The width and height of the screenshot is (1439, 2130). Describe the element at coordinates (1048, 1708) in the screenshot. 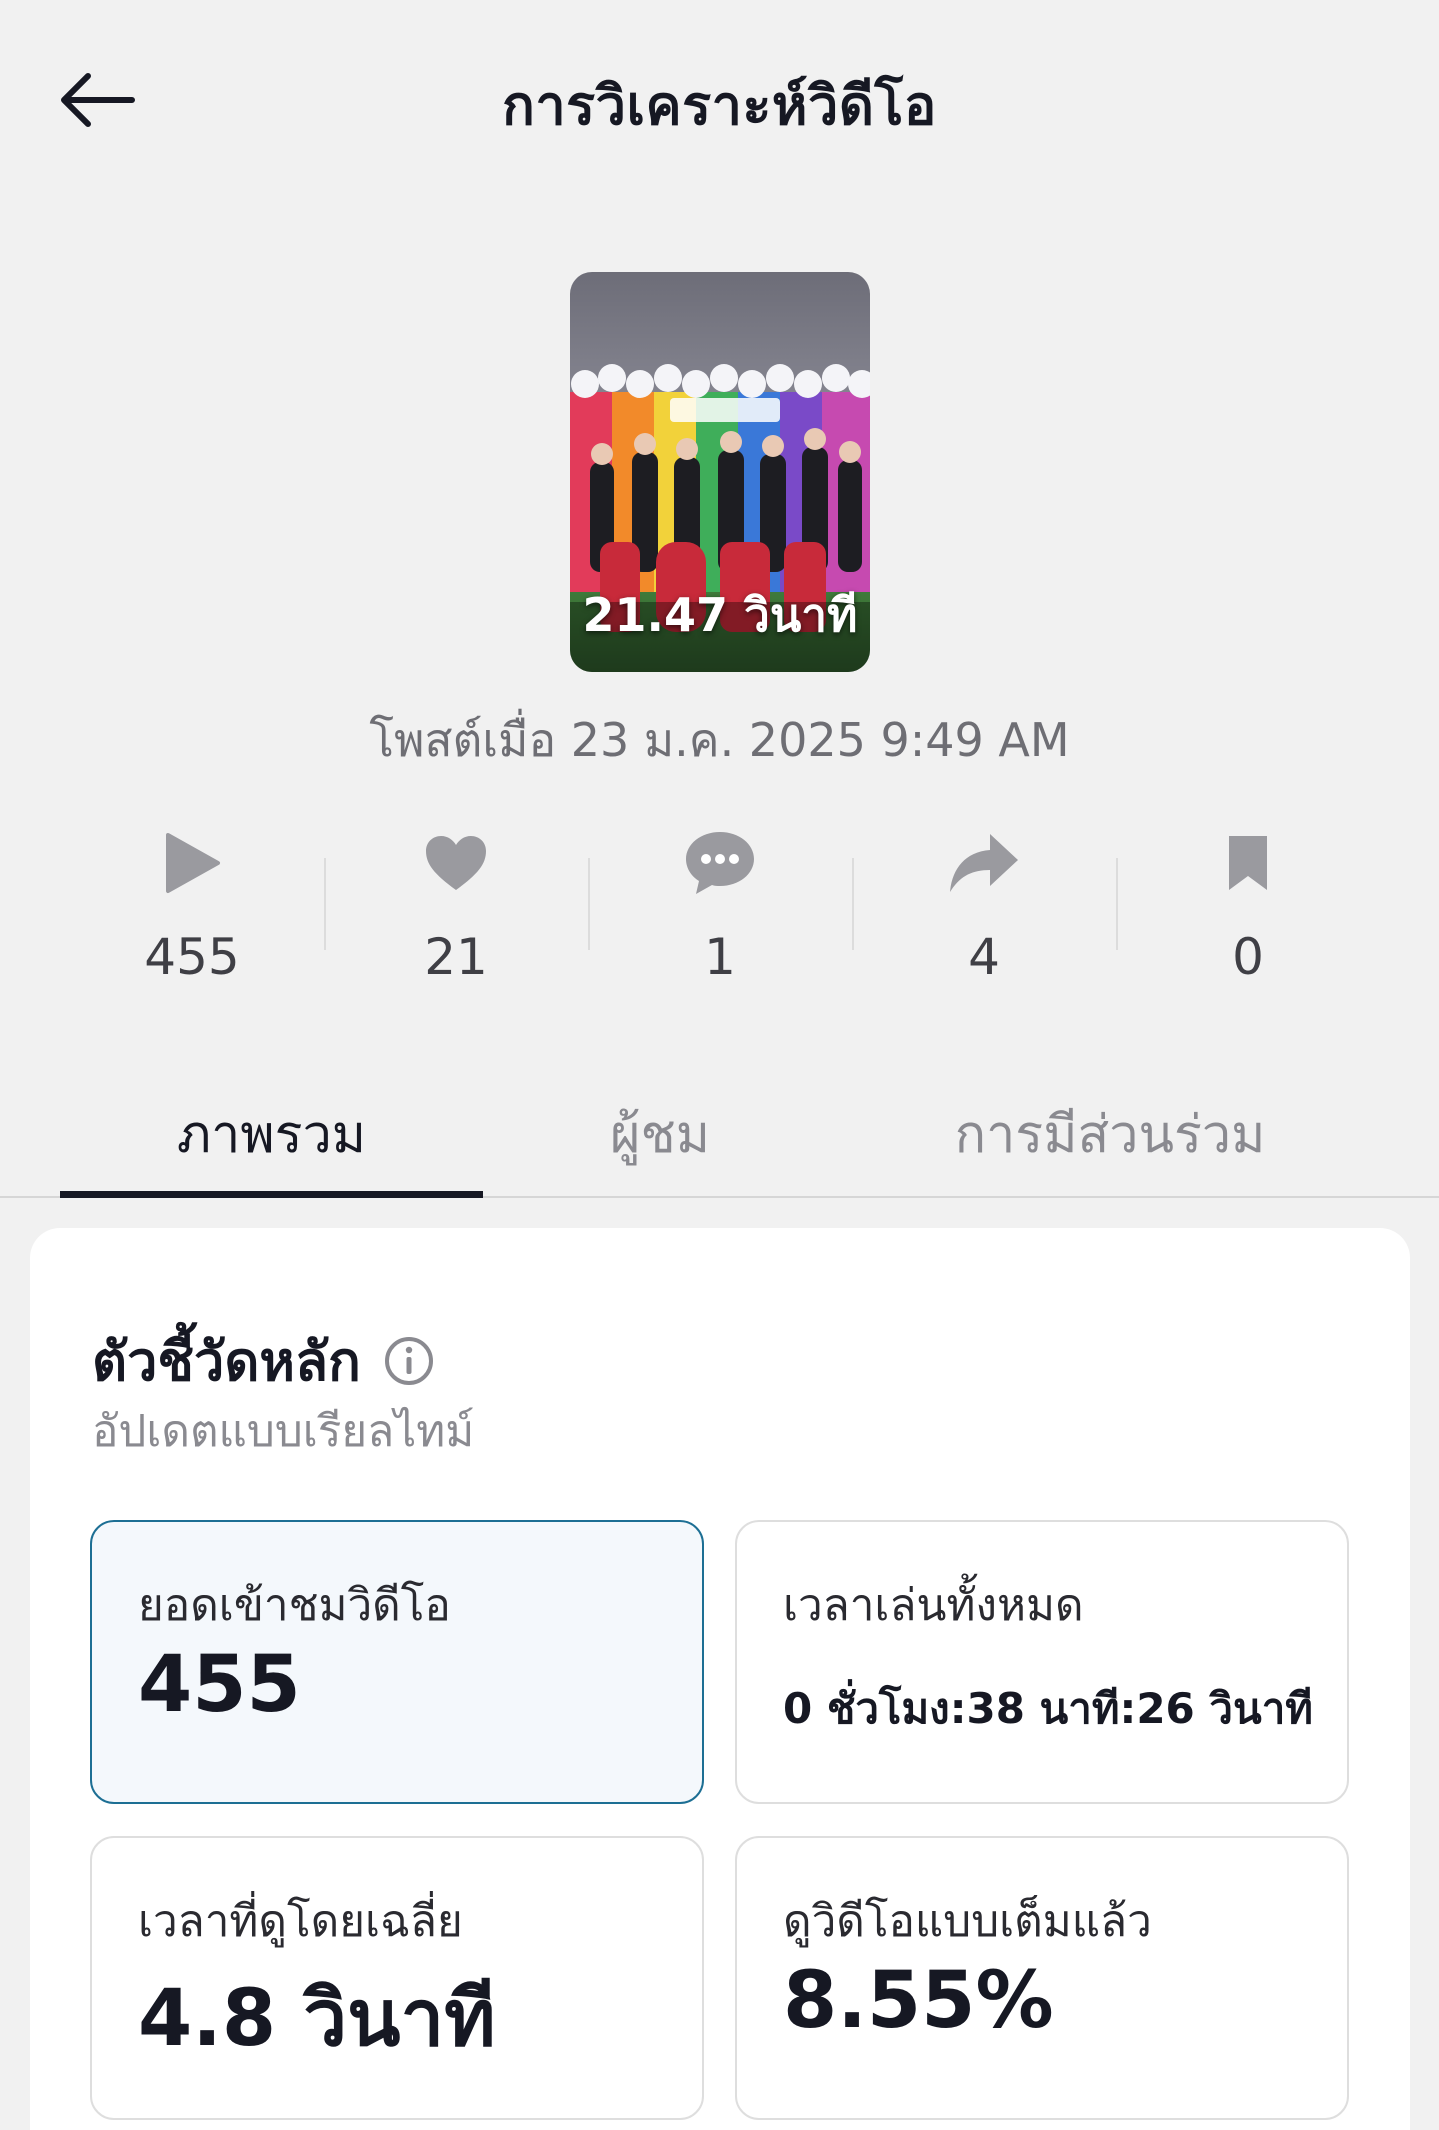

I see `metric-value: 0 ชั่วโมง:38 นาที:26 วินาที` at that location.